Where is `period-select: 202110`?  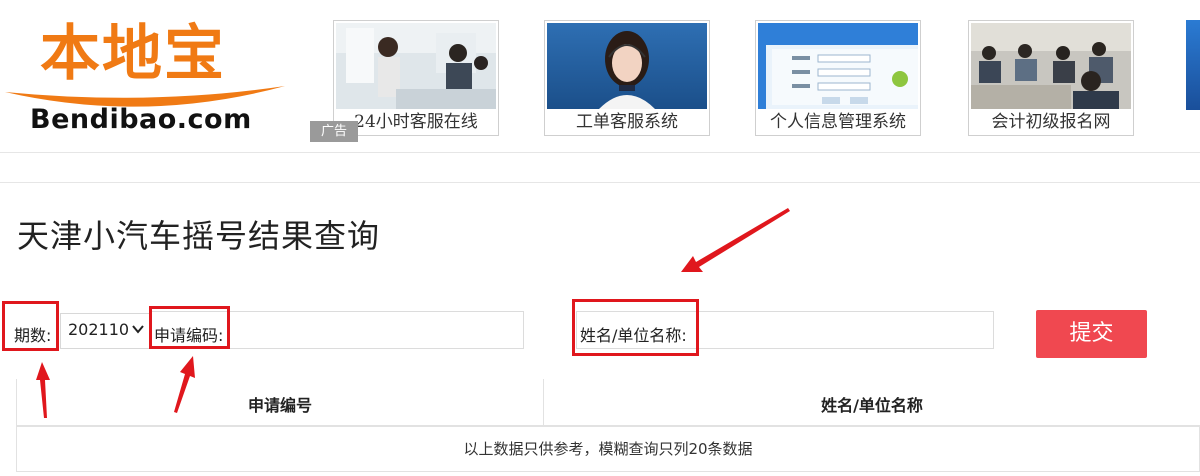 period-select: 202110 is located at coordinates (105, 331).